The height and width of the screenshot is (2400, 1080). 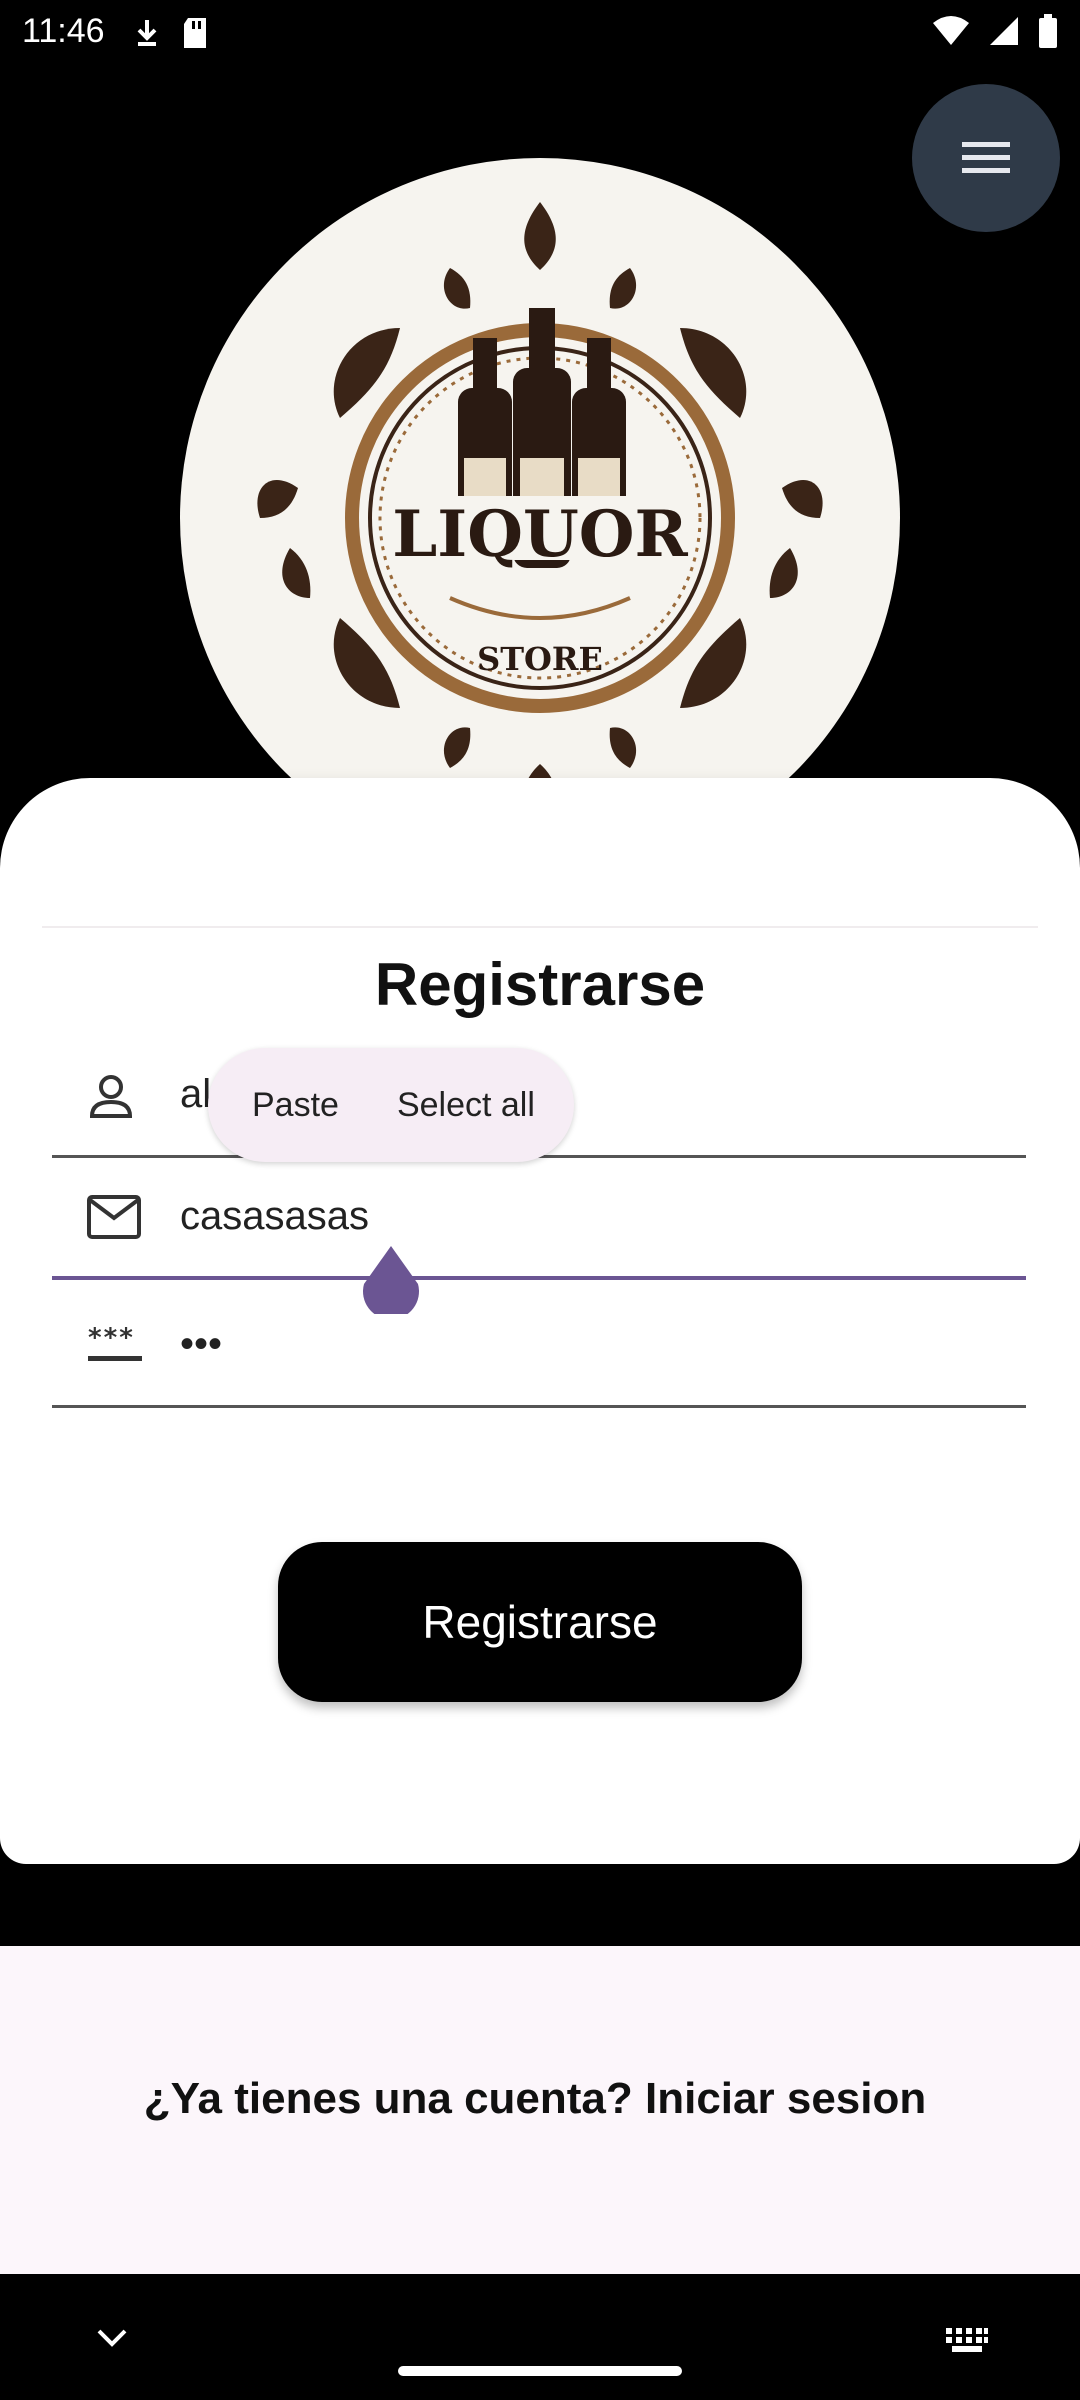 What do you see at coordinates (147, 33) in the screenshot?
I see `download-icon` at bounding box center [147, 33].